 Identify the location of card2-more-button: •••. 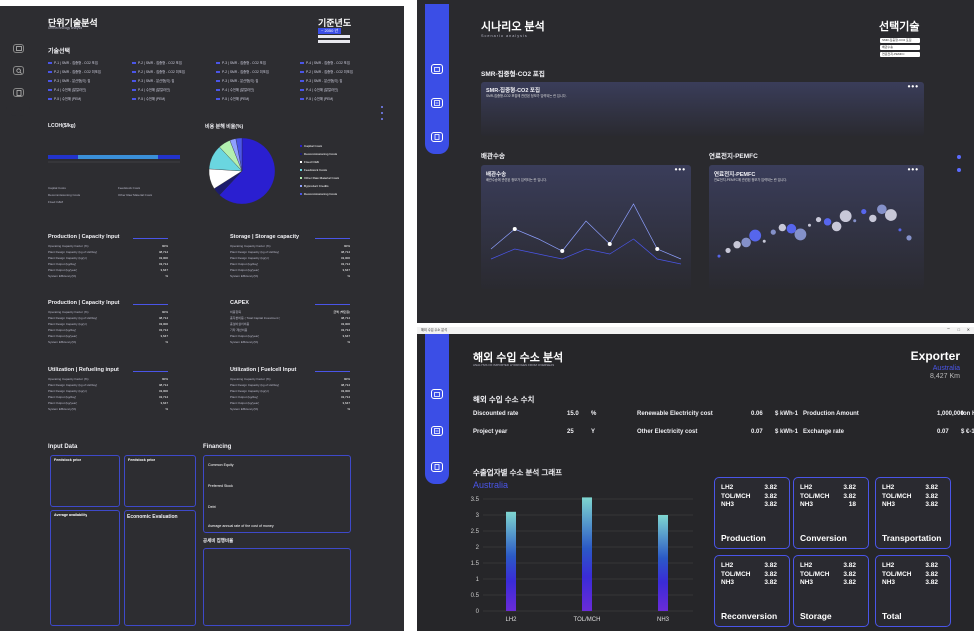
(680, 169).